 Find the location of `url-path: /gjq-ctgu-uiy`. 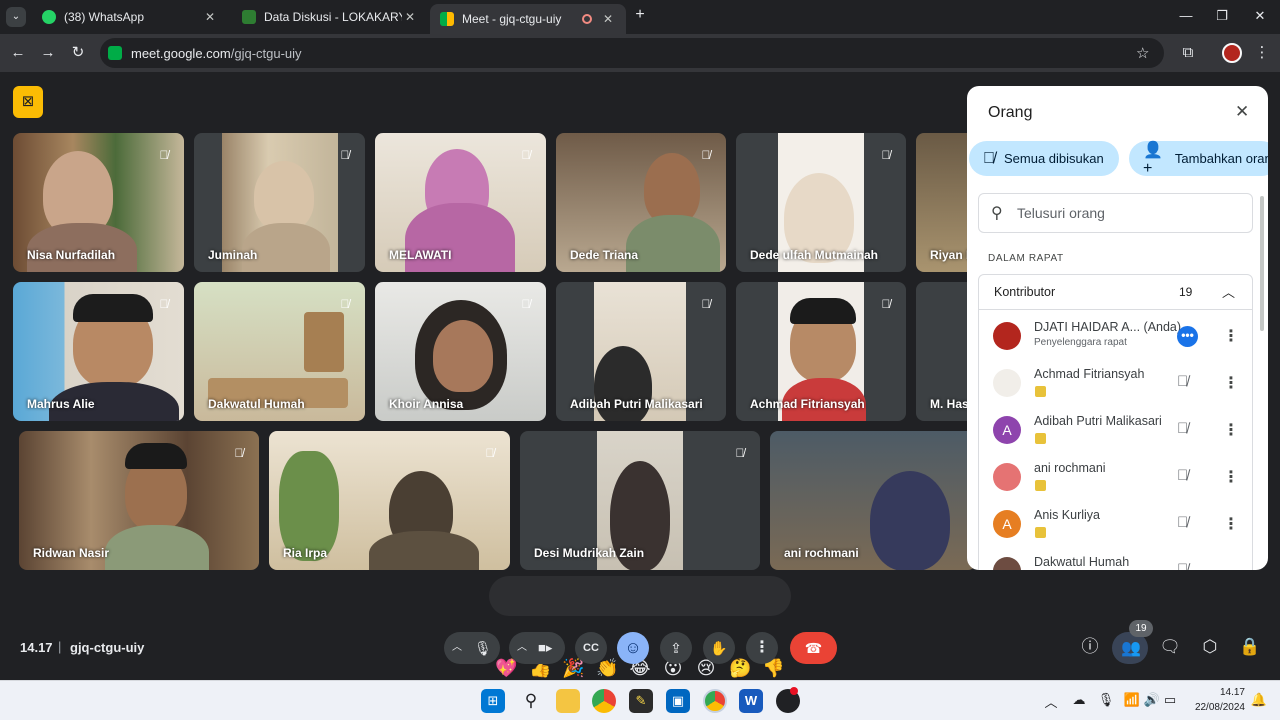

url-path: /gjq-ctgu-uiy is located at coordinates (266, 53).